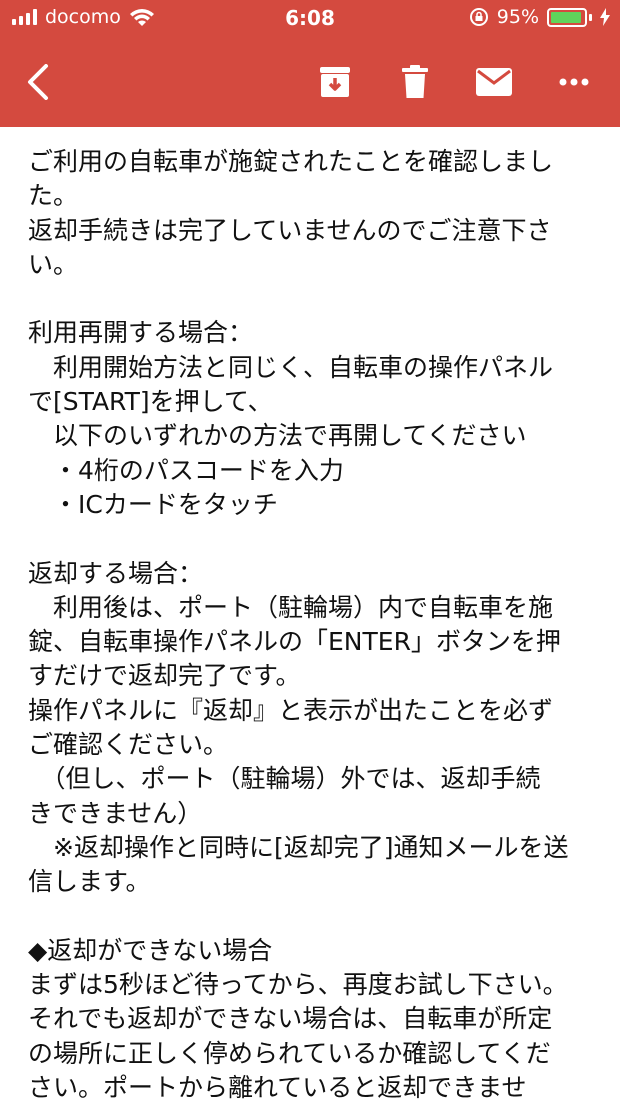  I want to click on battery-level-fill, so click(566, 17).